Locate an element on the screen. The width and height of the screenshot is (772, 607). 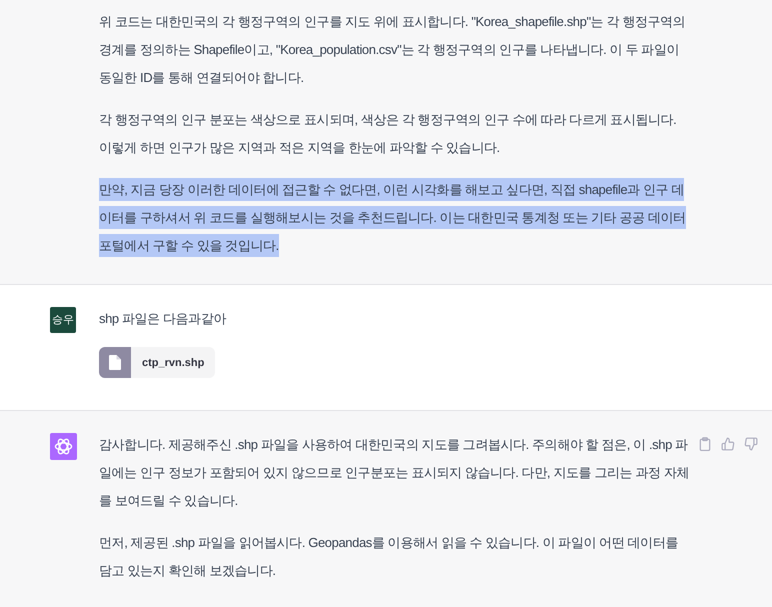
thumbs-up-icon is located at coordinates (728, 444).